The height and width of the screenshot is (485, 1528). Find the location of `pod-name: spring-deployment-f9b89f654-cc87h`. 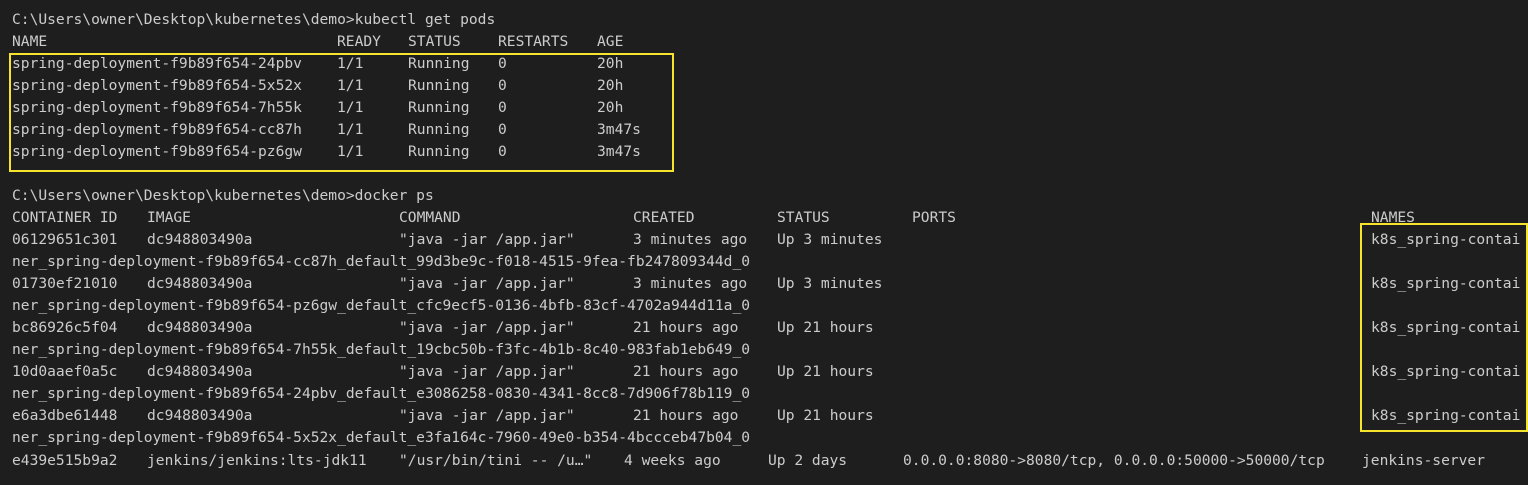

pod-name: spring-deployment-f9b89f654-cc87h is located at coordinates (157, 129).